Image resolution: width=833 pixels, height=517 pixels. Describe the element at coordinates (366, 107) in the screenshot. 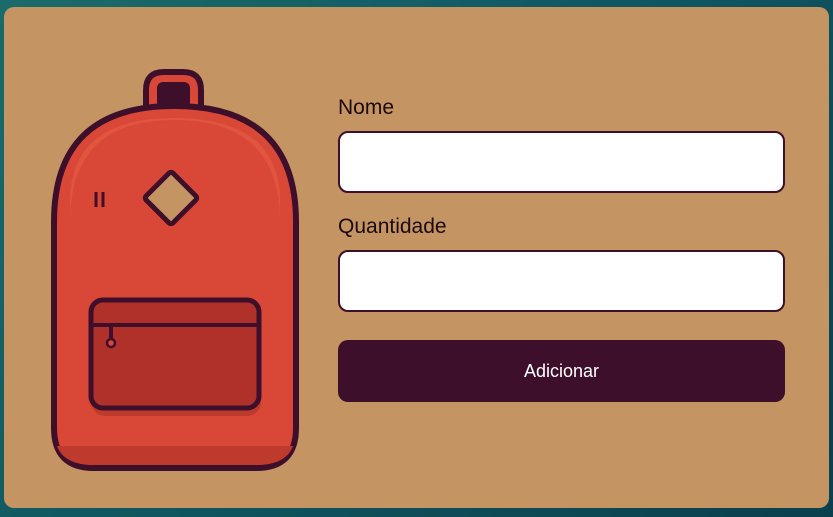

I see `name-label: Nome` at that location.